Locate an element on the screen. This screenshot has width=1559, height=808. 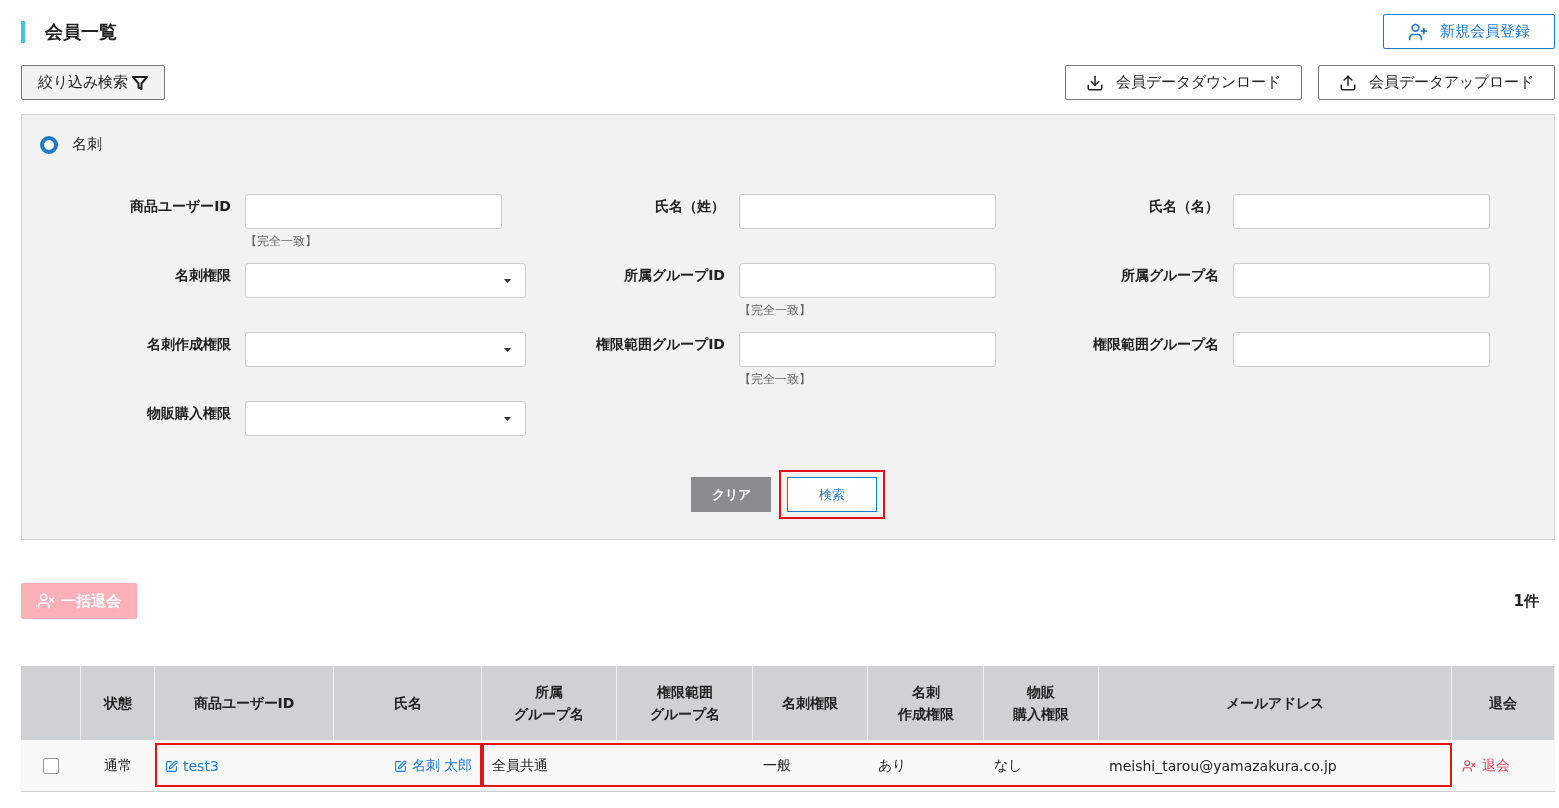
column-header: 作成権限 is located at coordinates (925, 714).